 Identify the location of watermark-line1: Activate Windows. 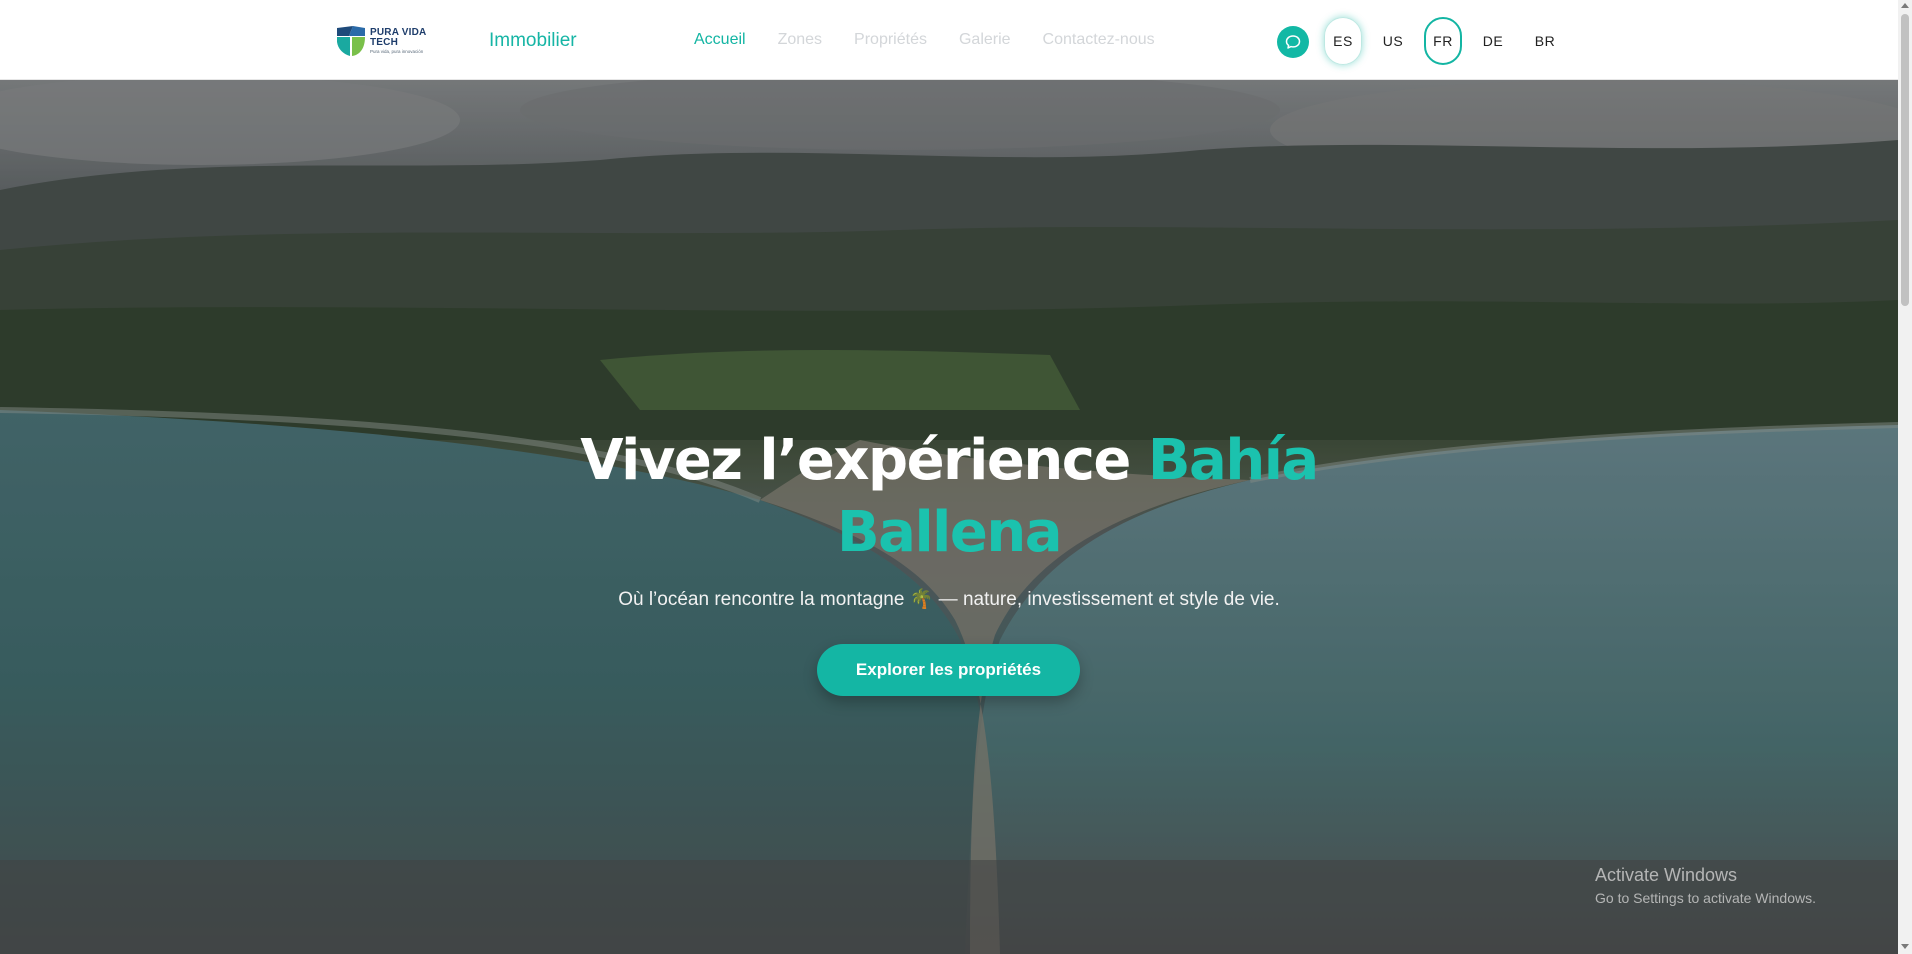
(1666, 875).